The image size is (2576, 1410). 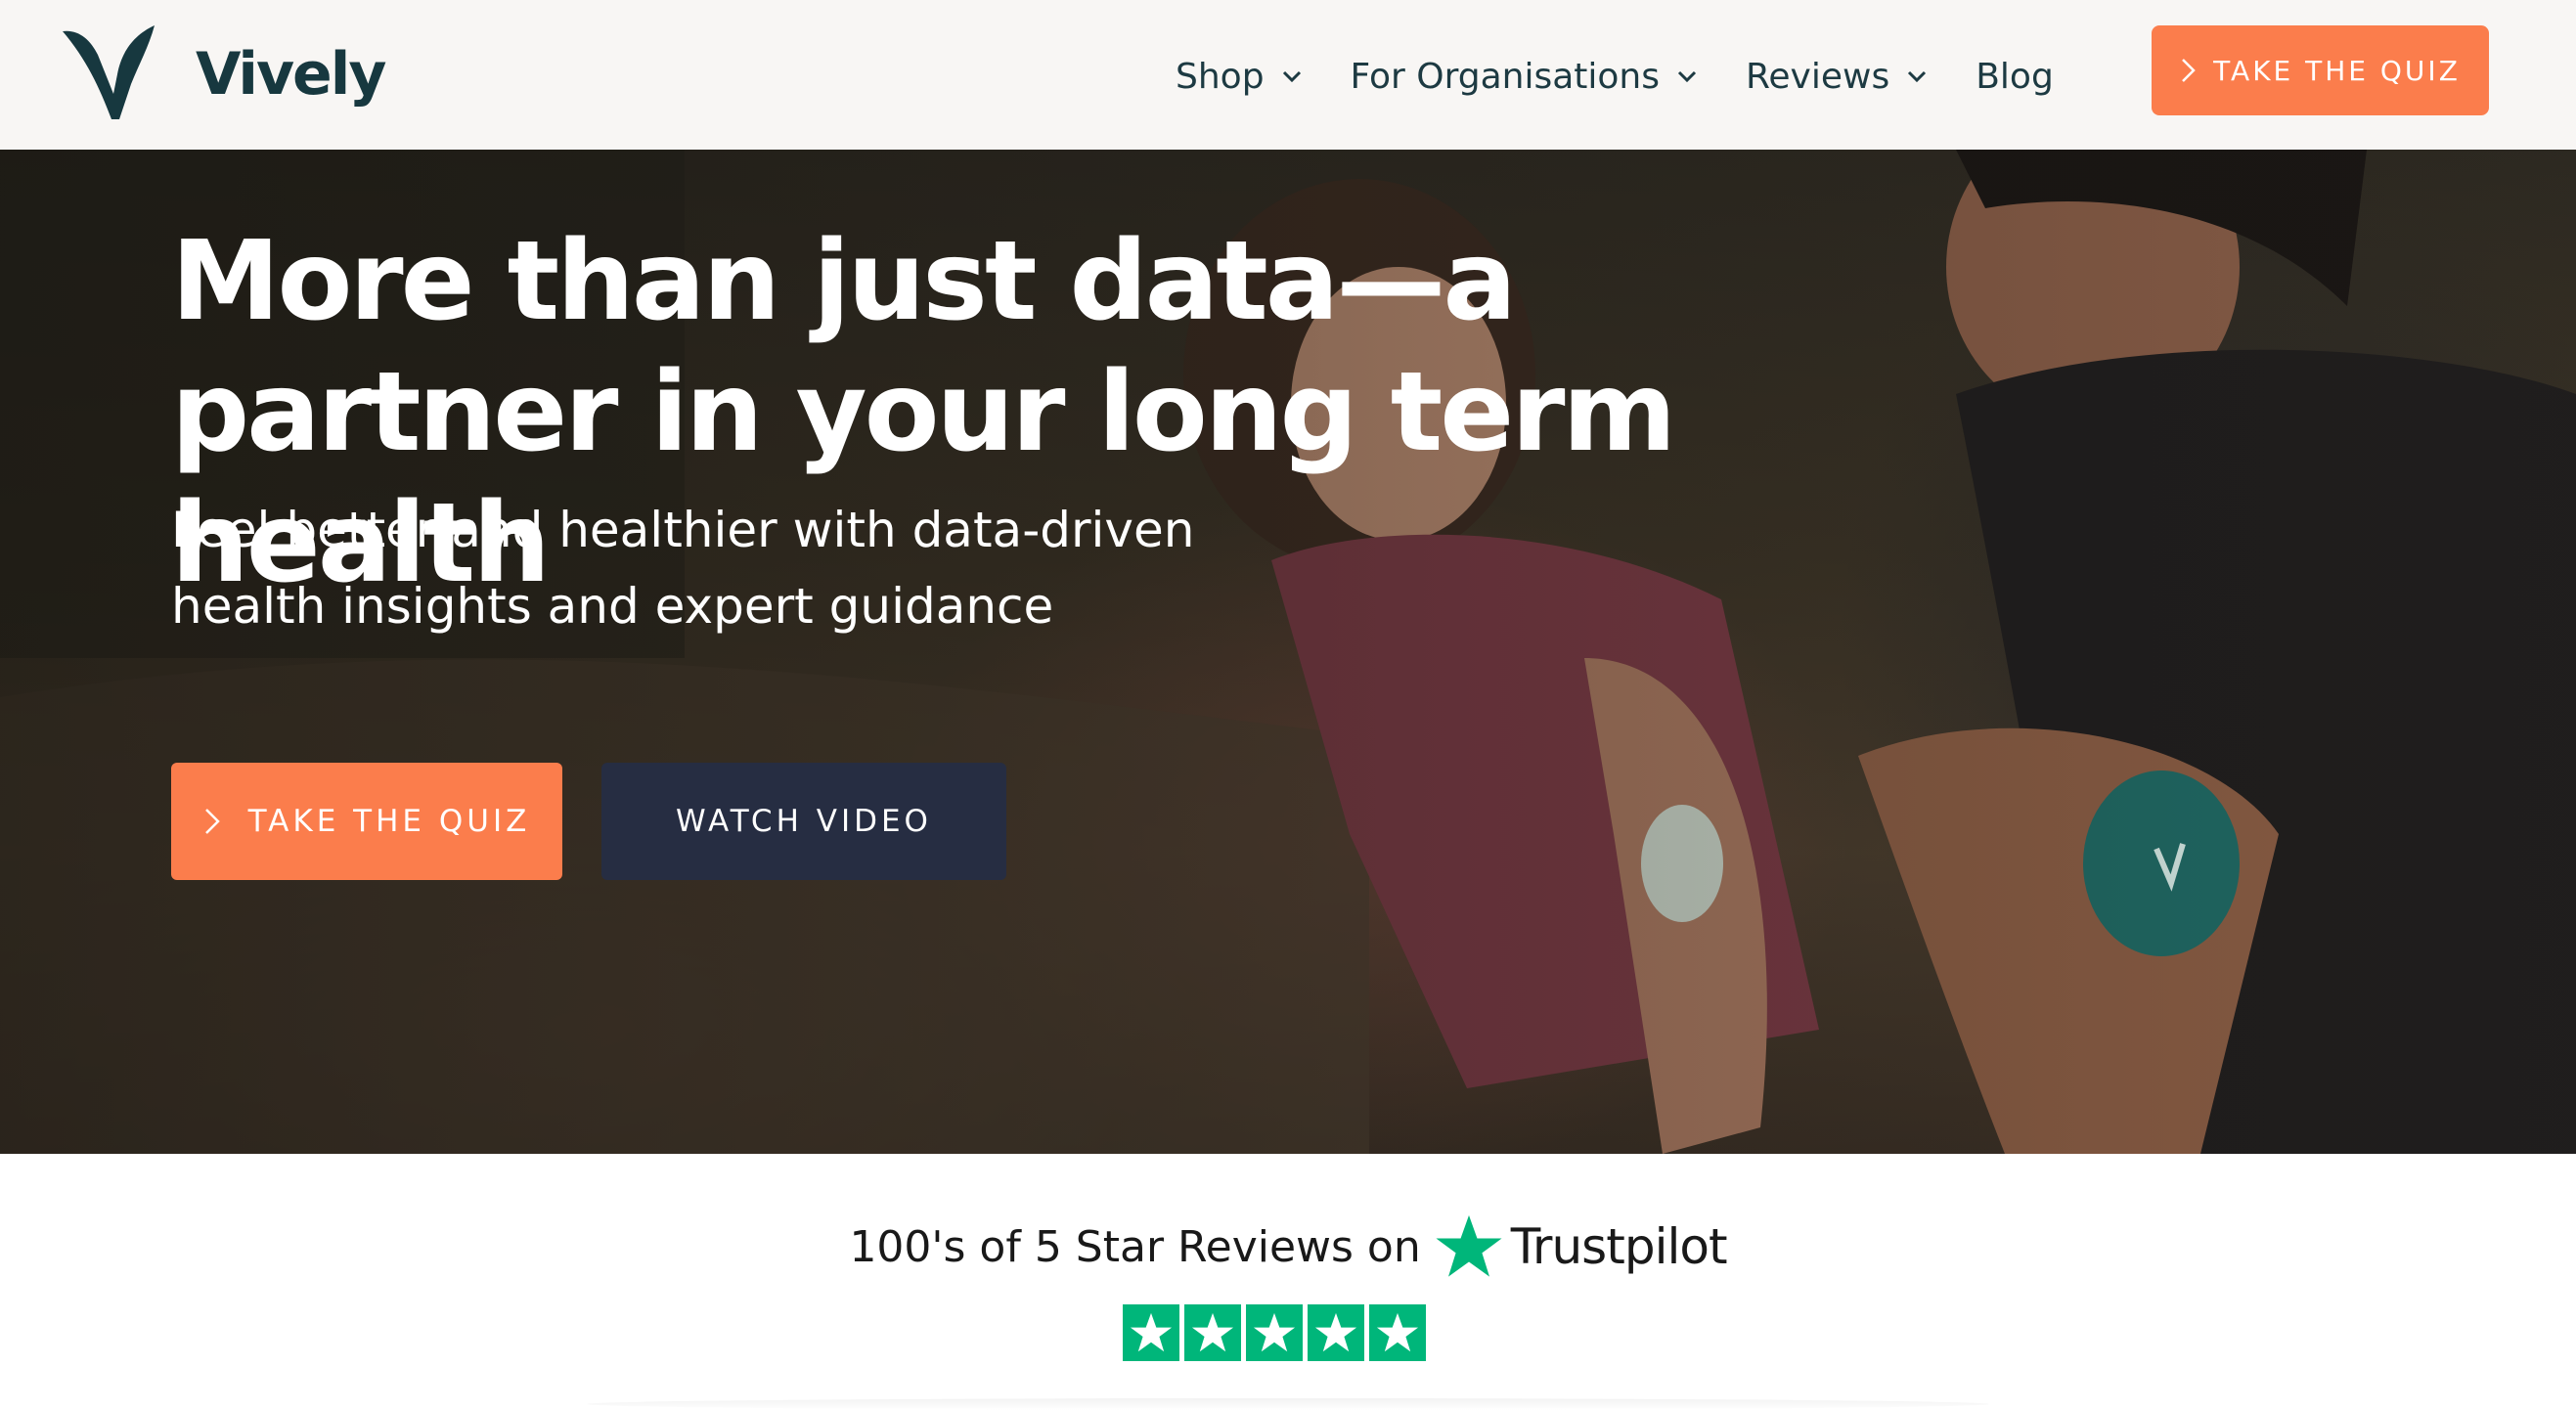 I want to click on nav-item-label: For Organisations, so click(x=1505, y=76).